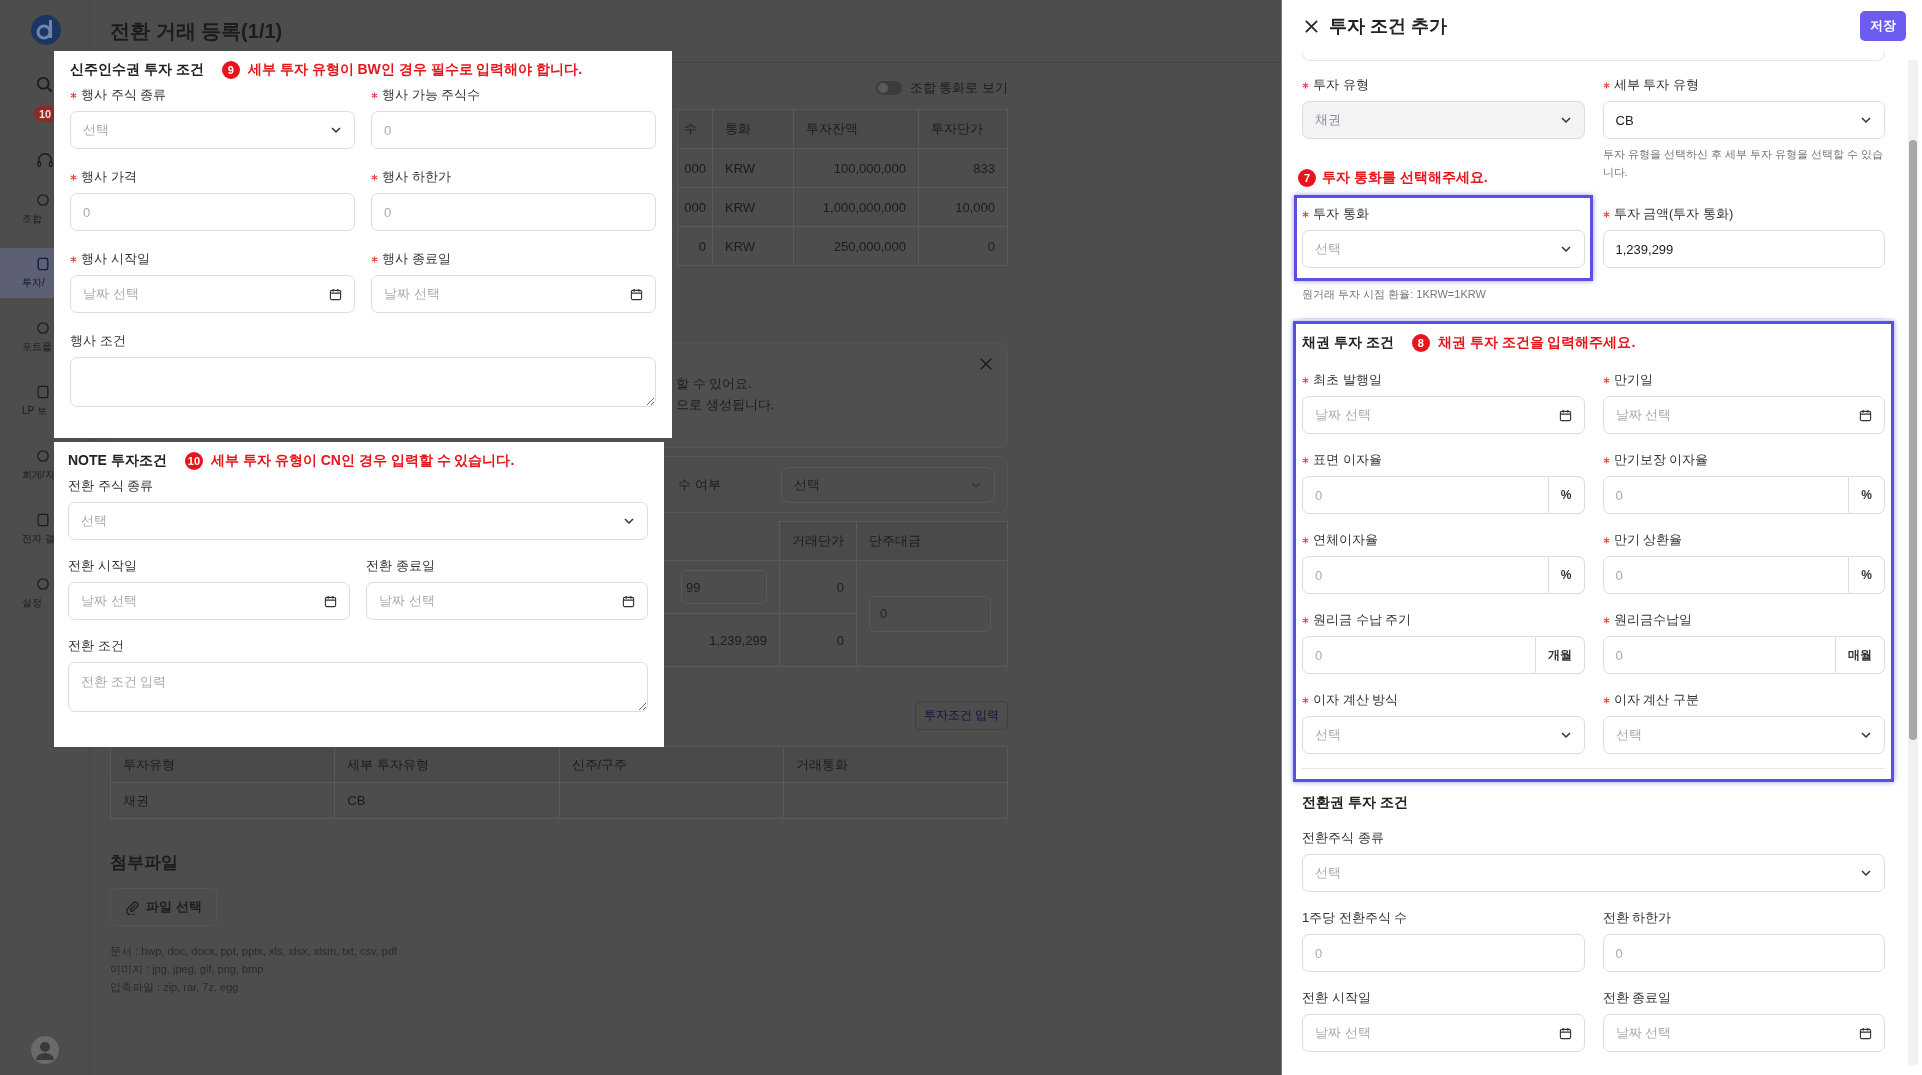 The image size is (1922, 1075). Describe the element at coordinates (45, 114) in the screenshot. I see `notification-badge: 10` at that location.